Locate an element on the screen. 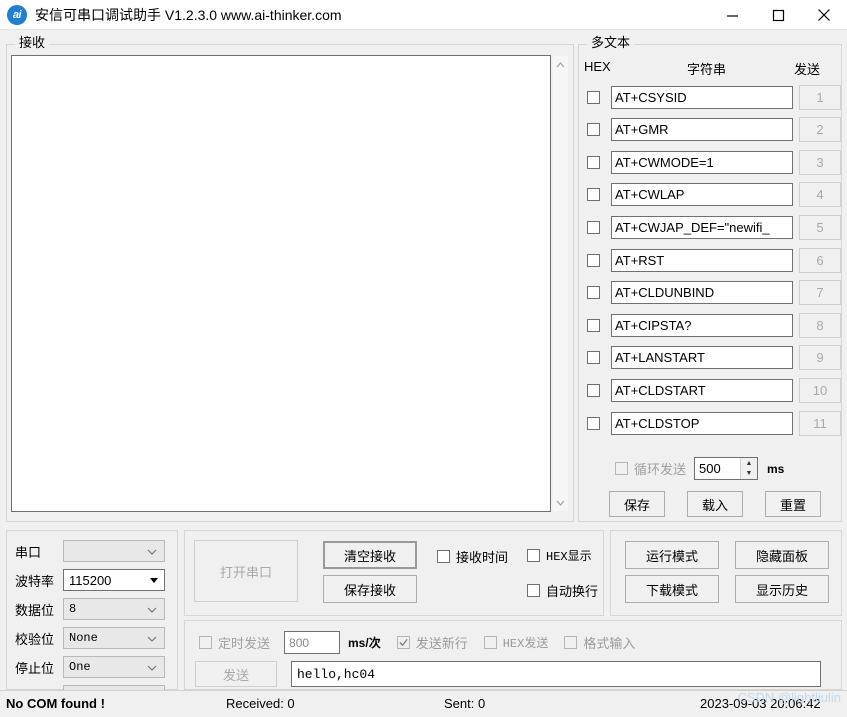  send-slot-button: 9 is located at coordinates (820, 358).